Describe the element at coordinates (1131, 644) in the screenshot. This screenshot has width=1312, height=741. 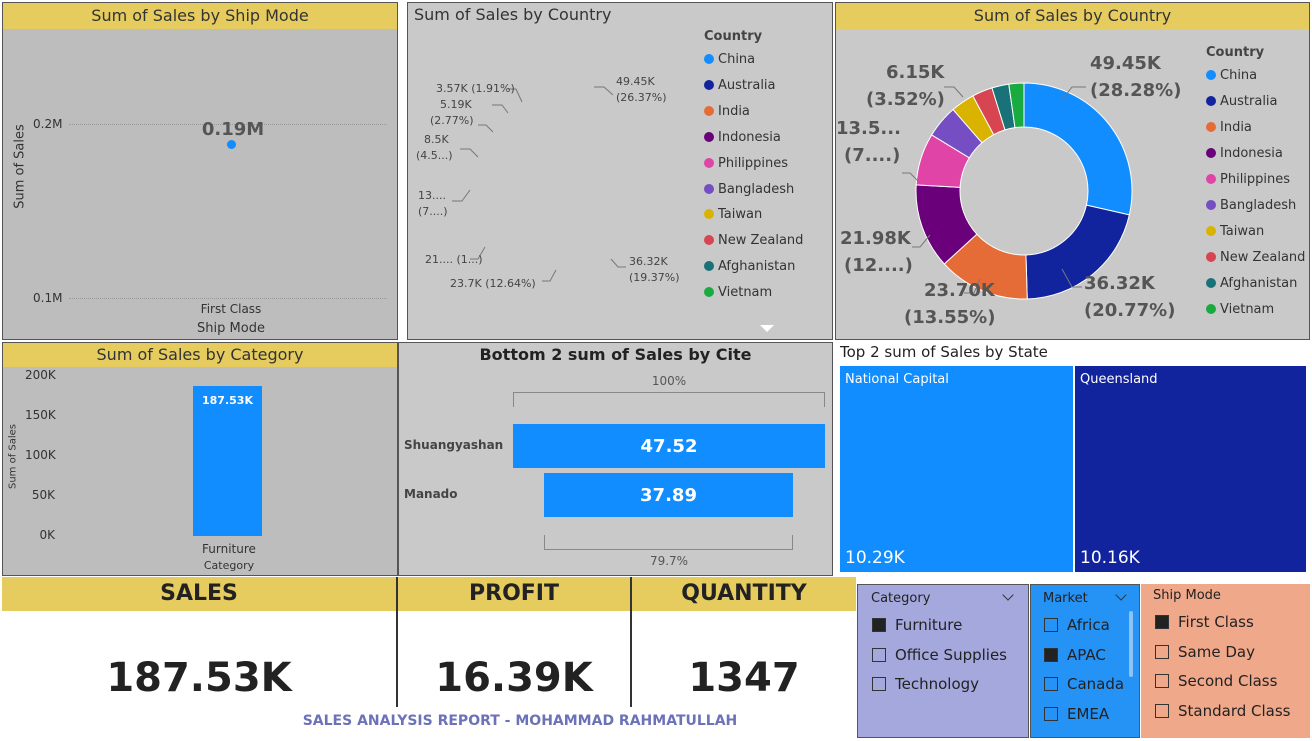
I see `market-slicer-scrollbar` at that location.